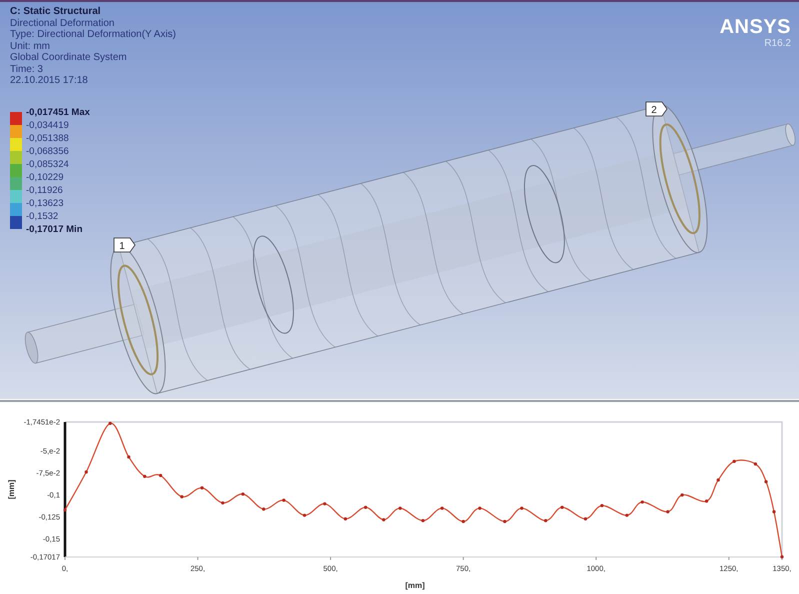 Image resolution: width=799 pixels, height=594 pixels. Describe the element at coordinates (69, 58) in the screenshot. I see `info-line: Global Coordinate System` at that location.